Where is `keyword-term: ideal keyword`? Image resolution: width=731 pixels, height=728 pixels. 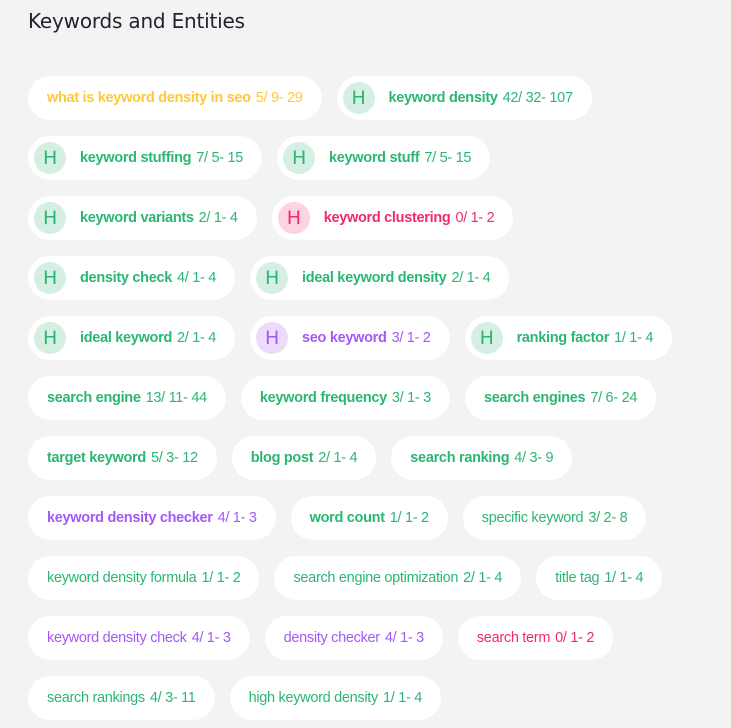
keyword-term: ideal keyword is located at coordinates (126, 338).